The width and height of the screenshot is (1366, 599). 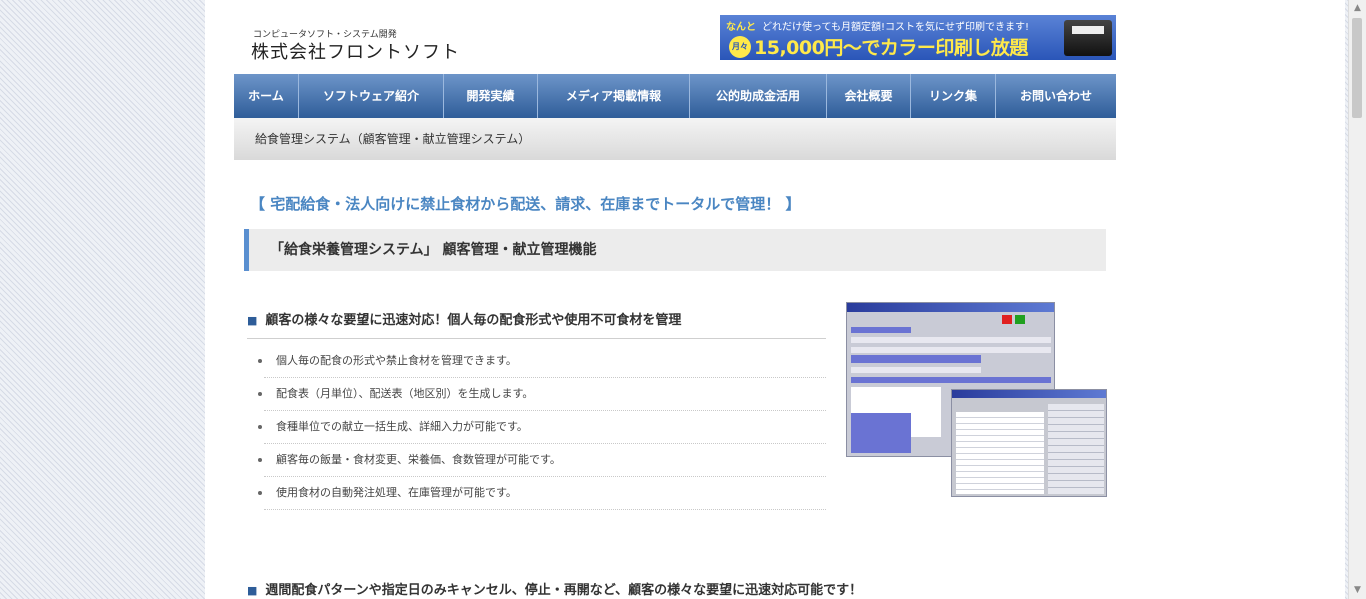 I want to click on list-item: 個人毎の配食の形式や禁止食材を管理できます。, so click(x=542, y=361).